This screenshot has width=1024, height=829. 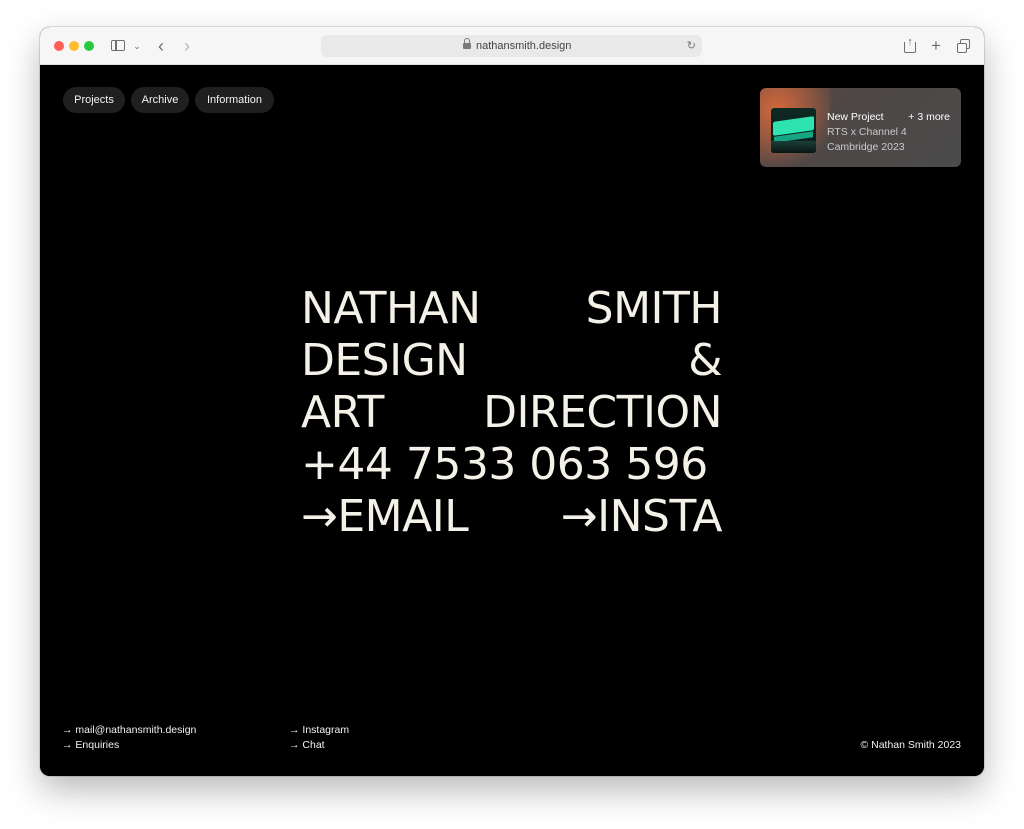 What do you see at coordinates (160, 100) in the screenshot?
I see `nav-archive: Archive` at bounding box center [160, 100].